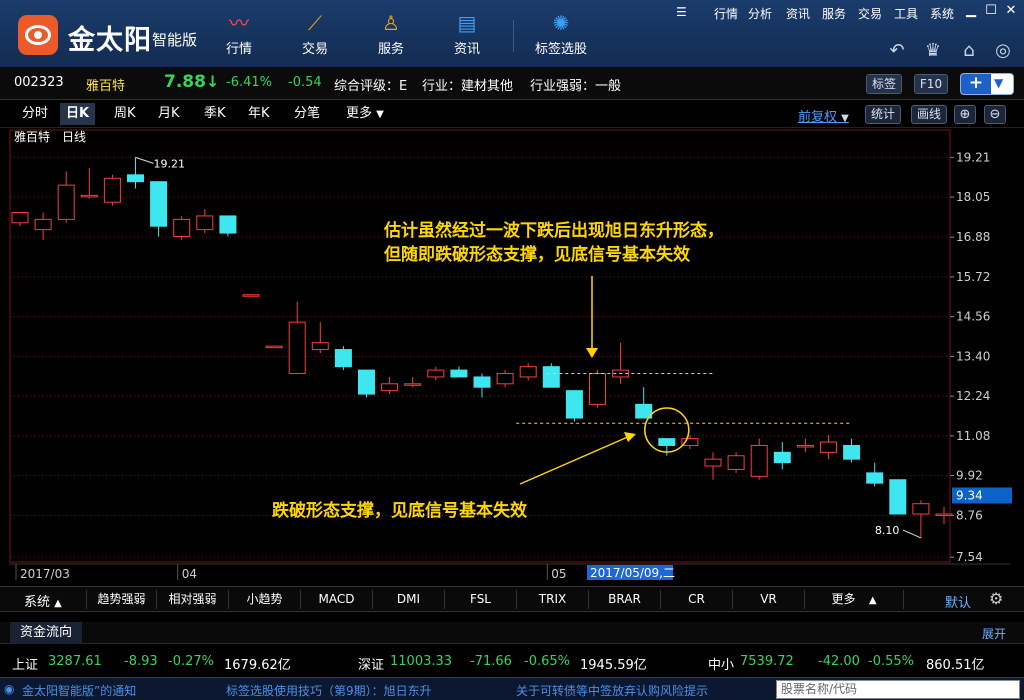 The image size is (1024, 700). I want to click on nav-market-label: 行情, so click(238, 49).